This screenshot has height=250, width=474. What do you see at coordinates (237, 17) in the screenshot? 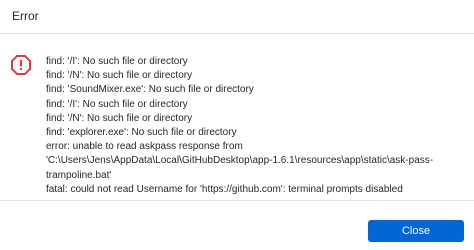
I see `dialog-header: Error` at bounding box center [237, 17].